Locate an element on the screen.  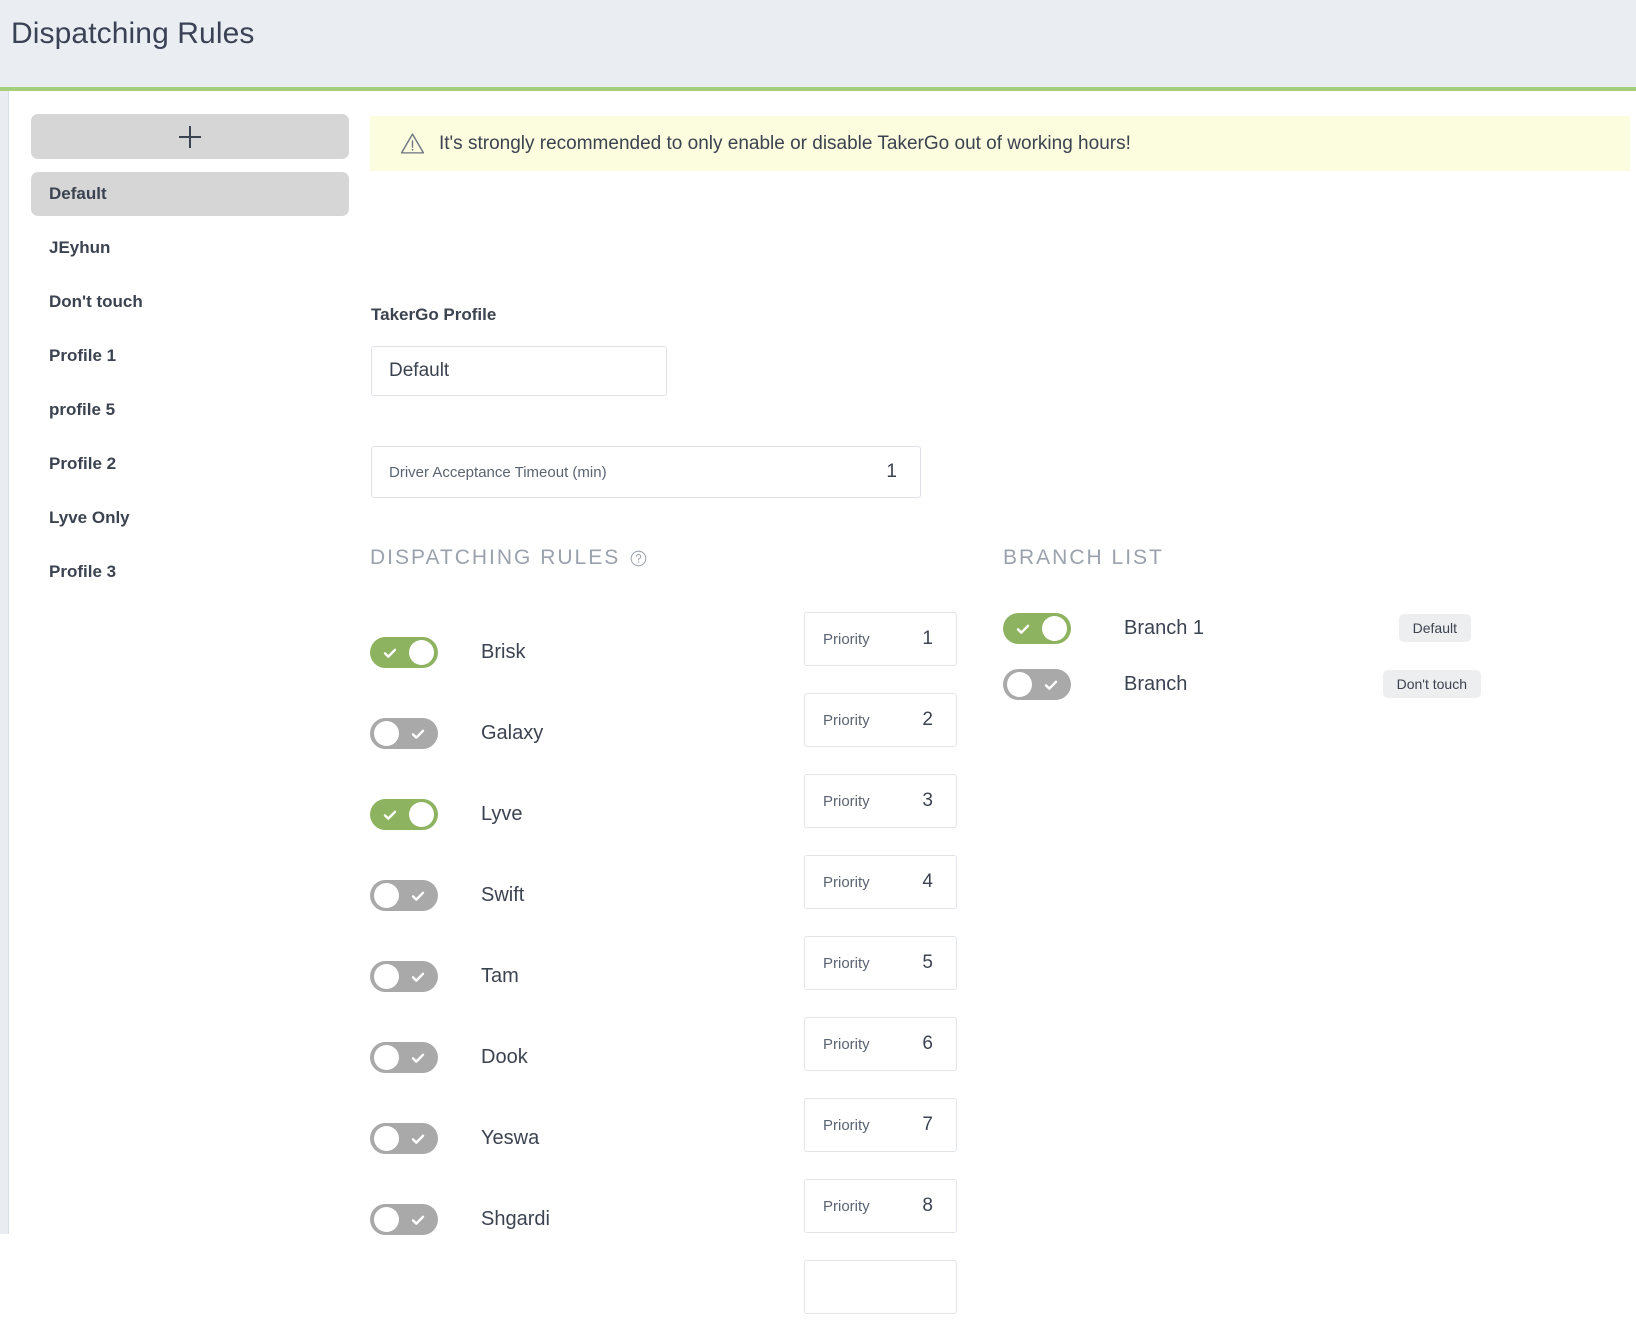
branch-list-heading: BRANCH LIST is located at coordinates (1083, 558).